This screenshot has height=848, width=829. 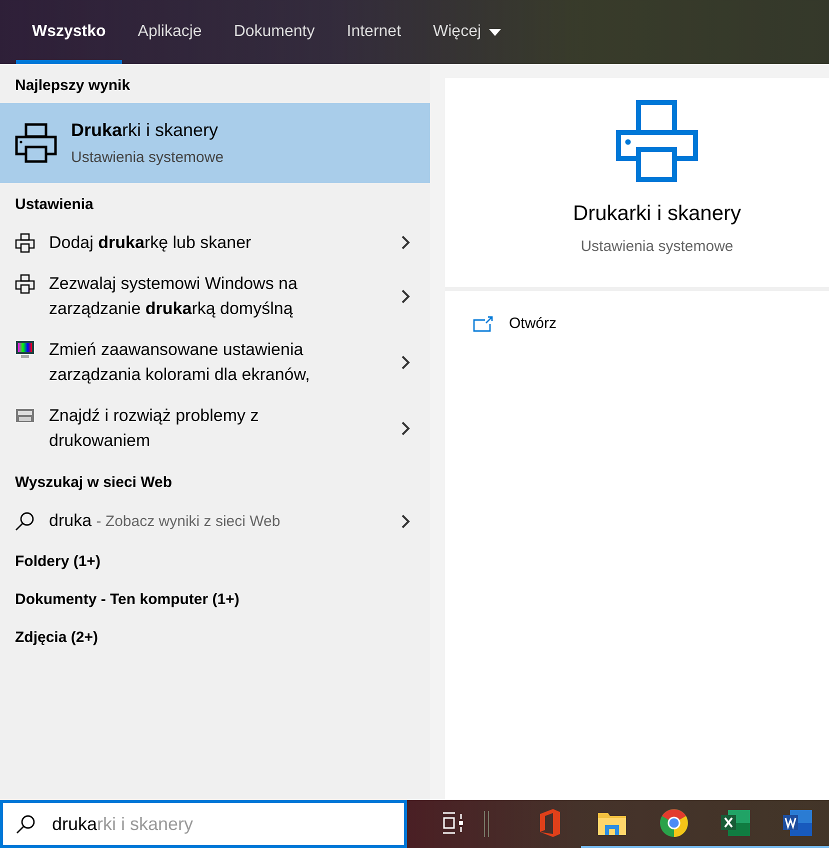 What do you see at coordinates (674, 823) in the screenshot?
I see `browser-icon` at bounding box center [674, 823].